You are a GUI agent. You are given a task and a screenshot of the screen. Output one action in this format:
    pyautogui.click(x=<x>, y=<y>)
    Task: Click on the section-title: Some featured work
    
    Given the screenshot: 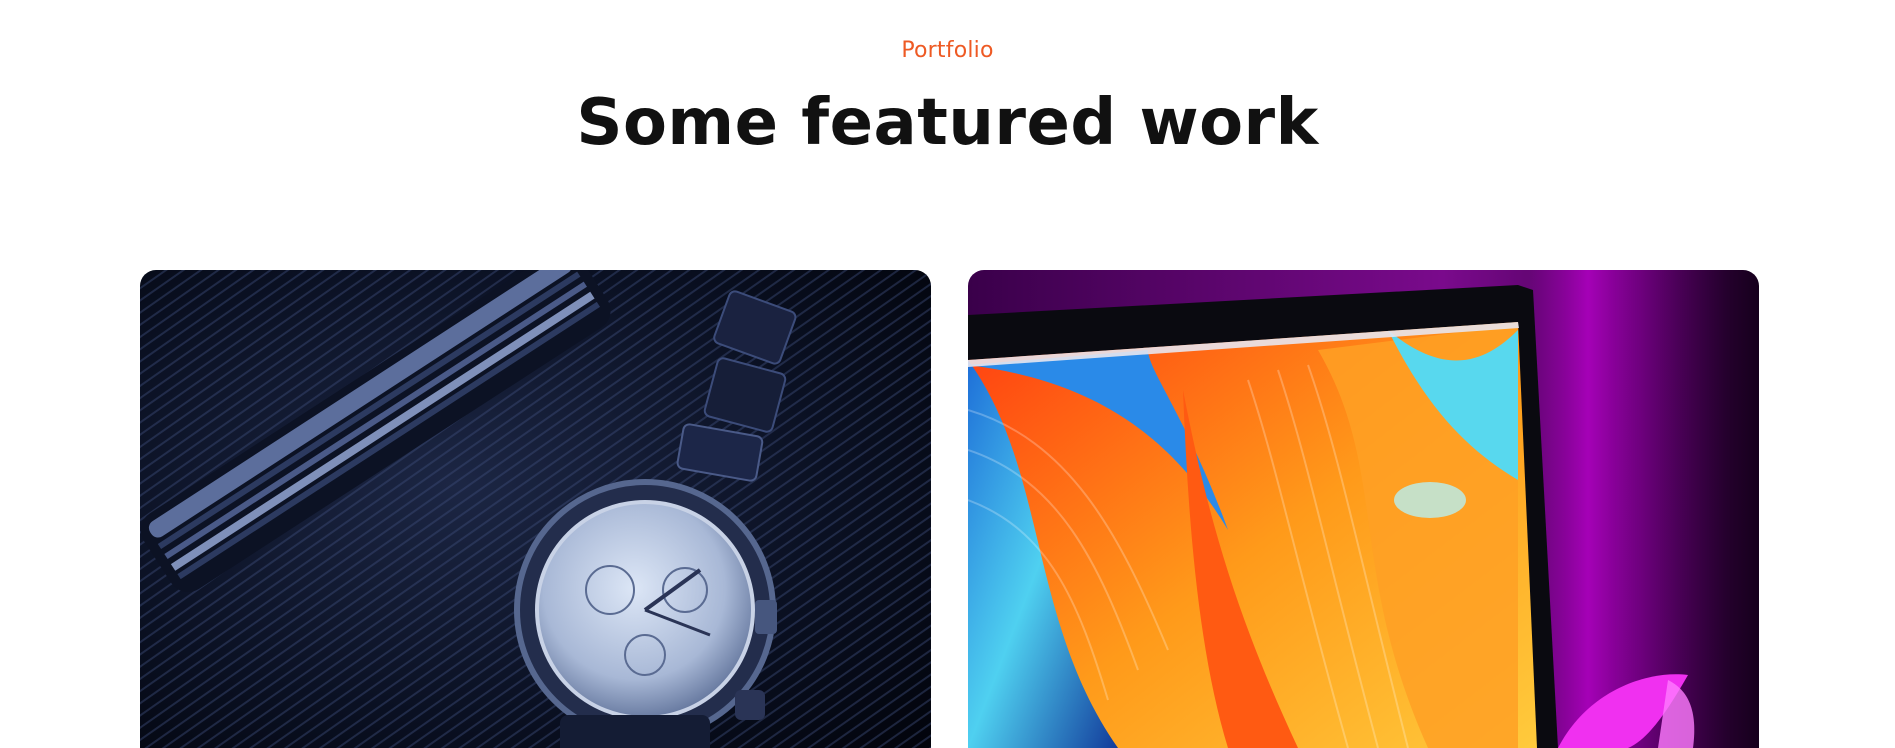 What is the action you would take?
    pyautogui.click(x=947, y=123)
    